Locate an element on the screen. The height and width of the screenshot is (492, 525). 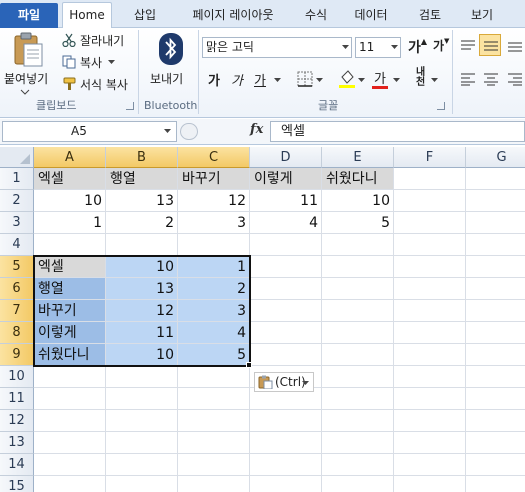
column-header-g: G is located at coordinates (495, 157).